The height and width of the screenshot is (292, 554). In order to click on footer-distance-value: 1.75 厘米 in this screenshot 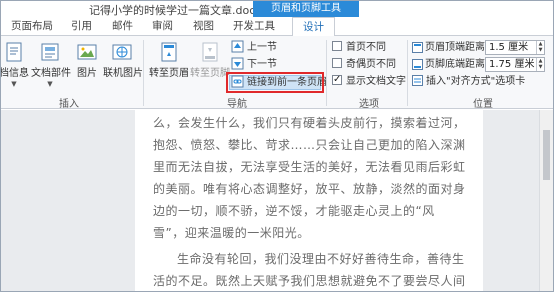, I will do `click(512, 64)`.